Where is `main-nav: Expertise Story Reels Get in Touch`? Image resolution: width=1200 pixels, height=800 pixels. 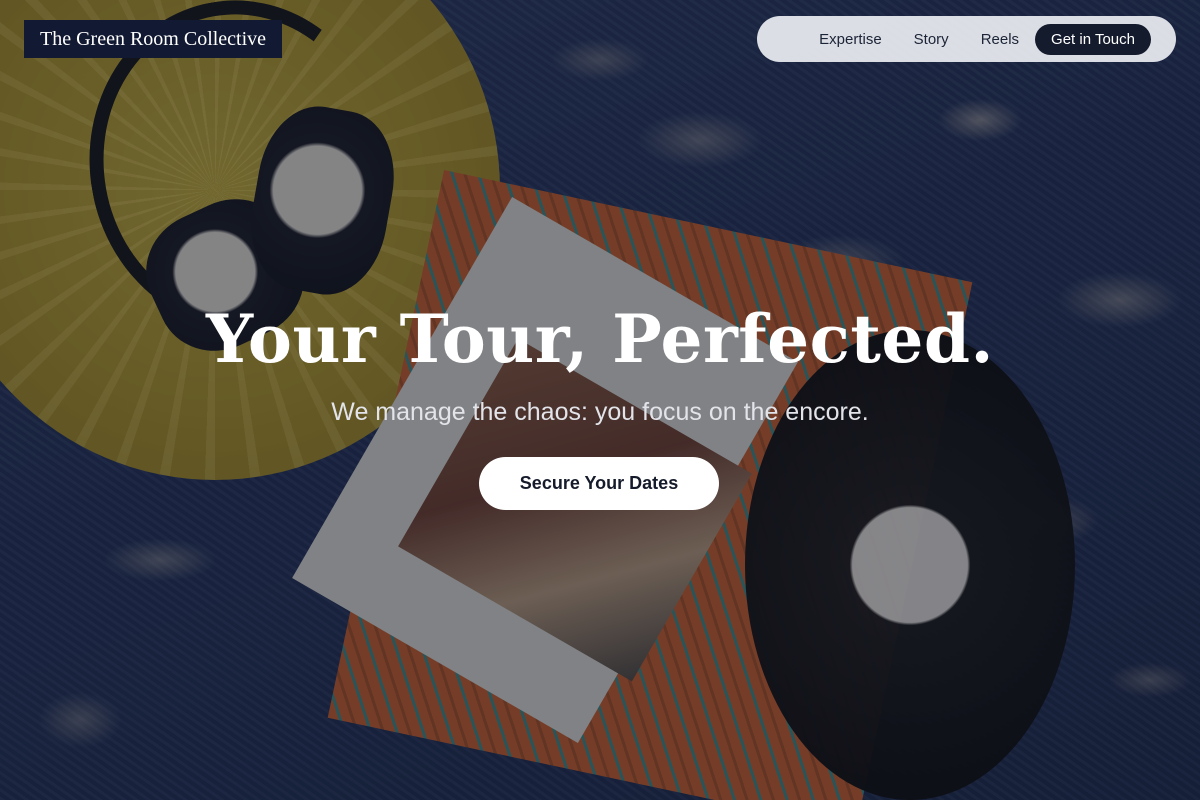
main-nav: Expertise Story Reels Get in Touch is located at coordinates (966, 39).